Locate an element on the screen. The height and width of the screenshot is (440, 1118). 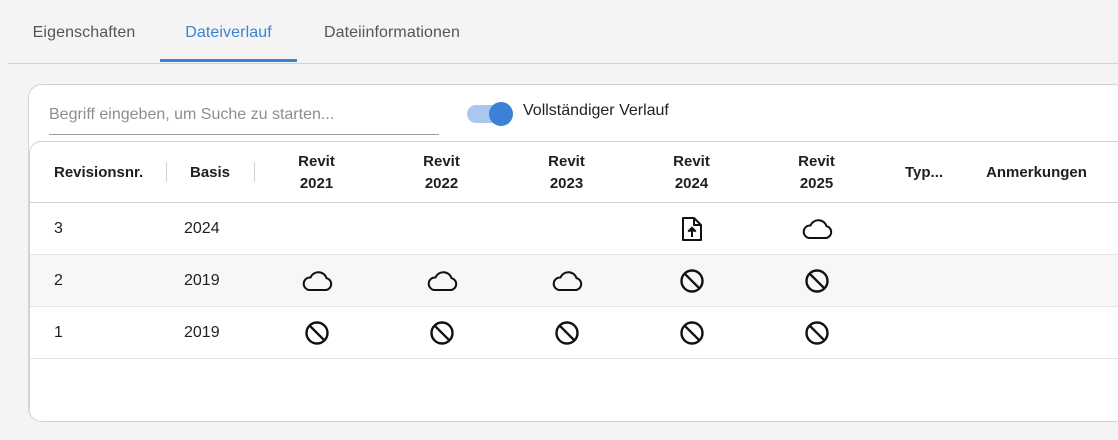
full-history-toggle is located at coordinates (490, 114).